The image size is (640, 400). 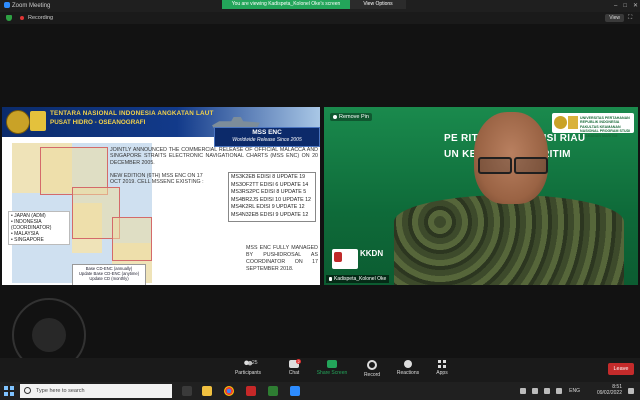 I want to click on zoom-icon, so click(x=7, y=5).